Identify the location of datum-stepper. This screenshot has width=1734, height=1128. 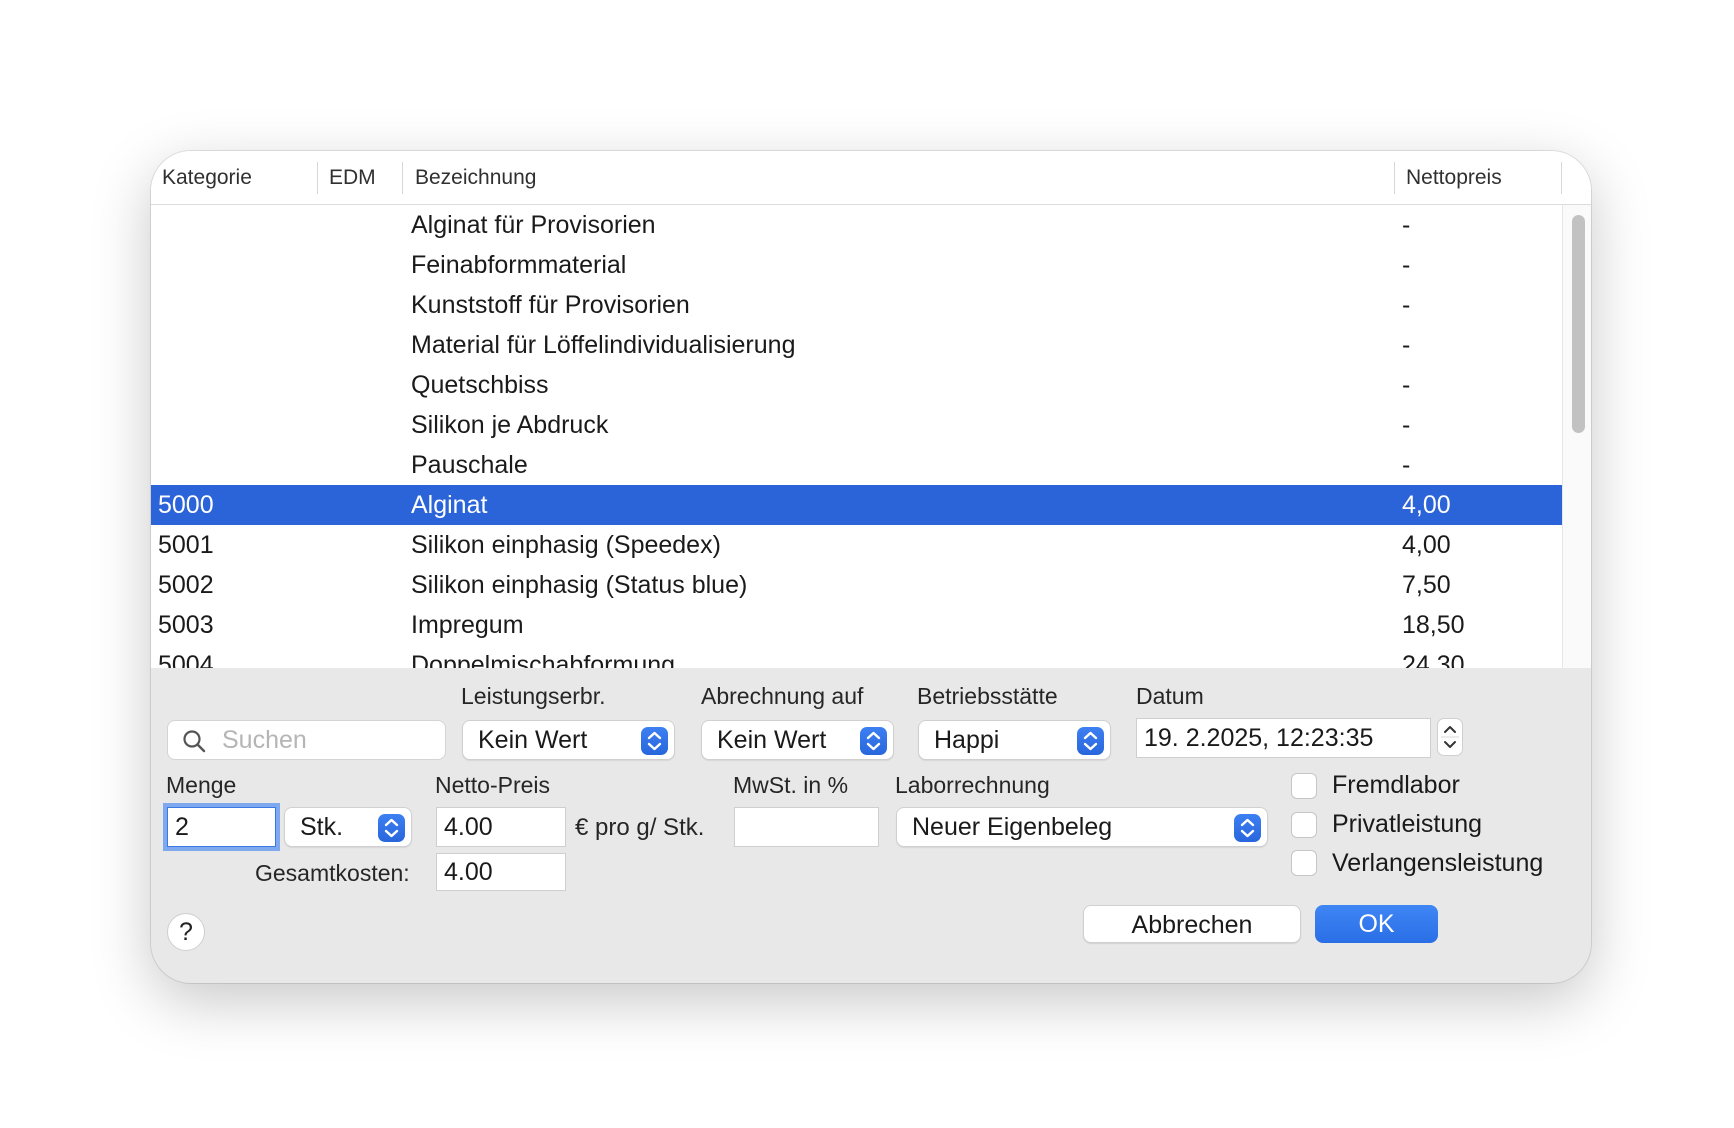
(1450, 737).